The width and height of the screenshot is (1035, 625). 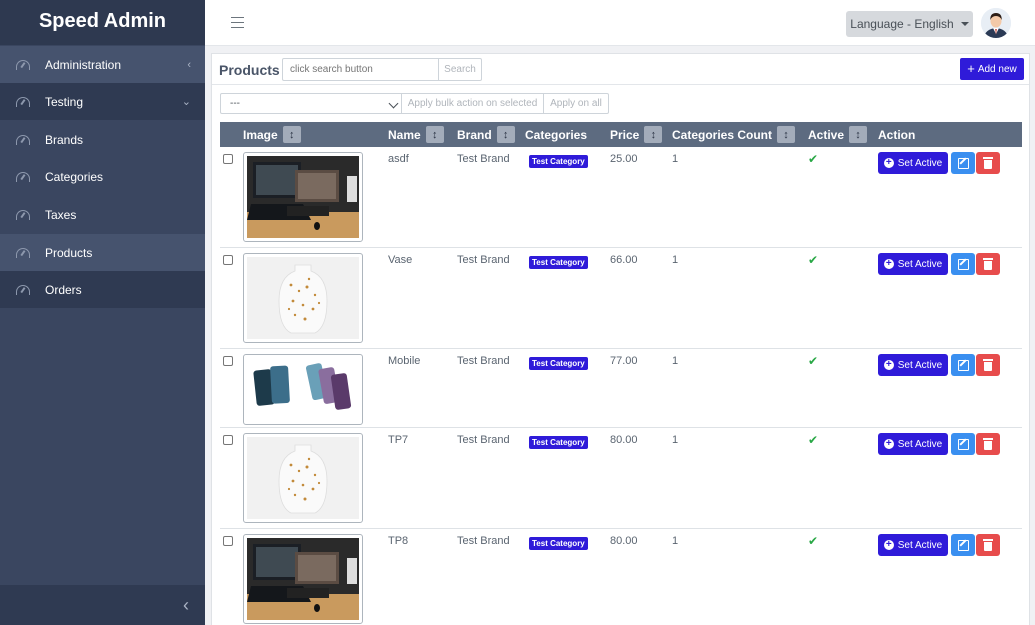 What do you see at coordinates (69, 252) in the screenshot?
I see `sidebar-item-label: Products` at bounding box center [69, 252].